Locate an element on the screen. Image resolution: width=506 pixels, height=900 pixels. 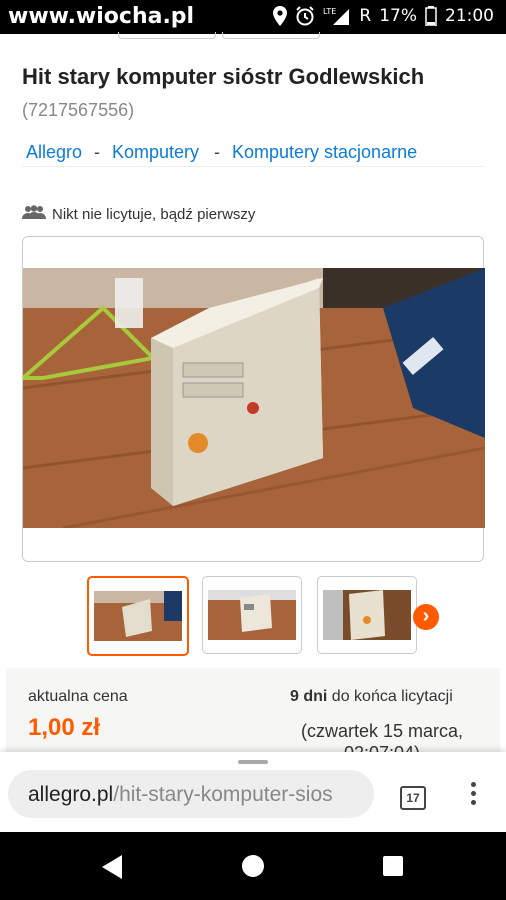
time-remaining: 9 dni do końca licytacji is located at coordinates (371, 697).